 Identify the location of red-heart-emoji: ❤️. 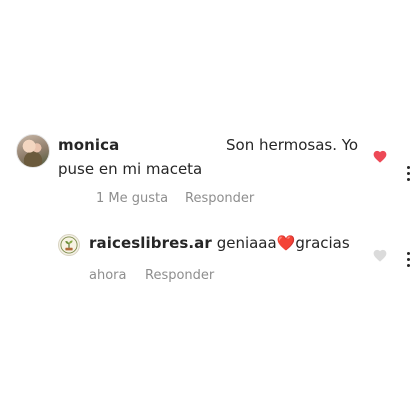
(286, 243).